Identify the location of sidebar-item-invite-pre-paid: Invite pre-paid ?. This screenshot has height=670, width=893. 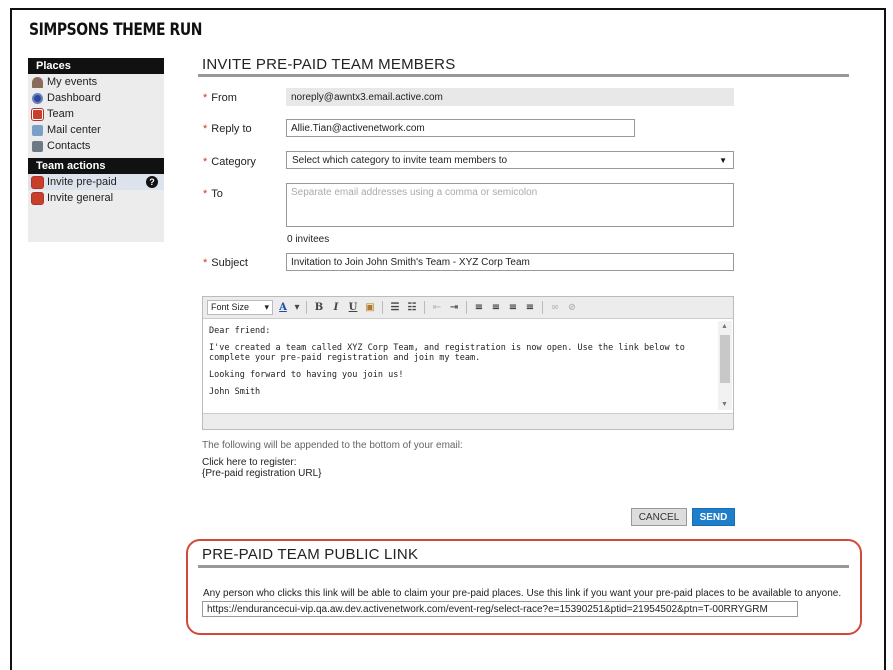
(96, 182).